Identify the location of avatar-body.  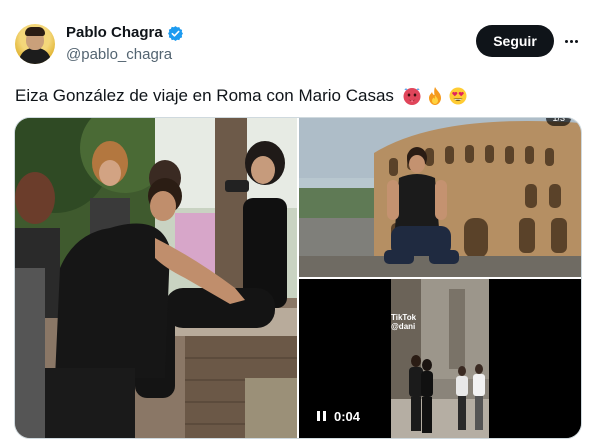
(35, 56).